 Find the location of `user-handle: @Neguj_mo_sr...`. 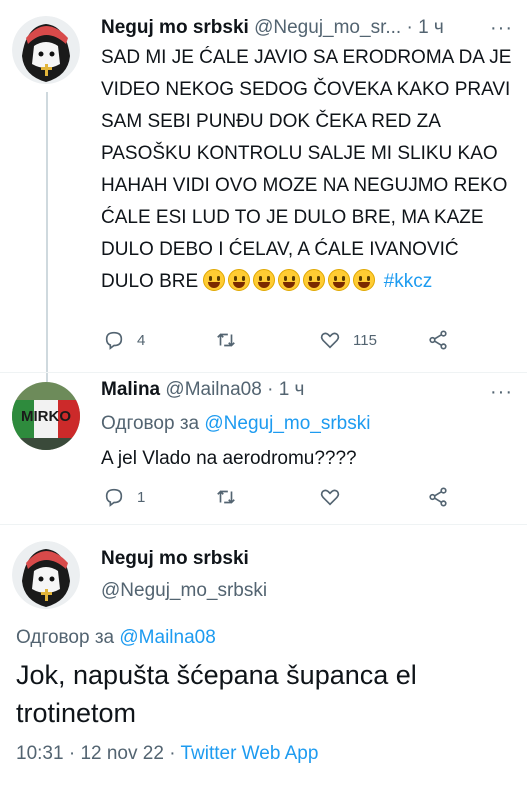

user-handle: @Neguj_mo_sr... is located at coordinates (327, 27).